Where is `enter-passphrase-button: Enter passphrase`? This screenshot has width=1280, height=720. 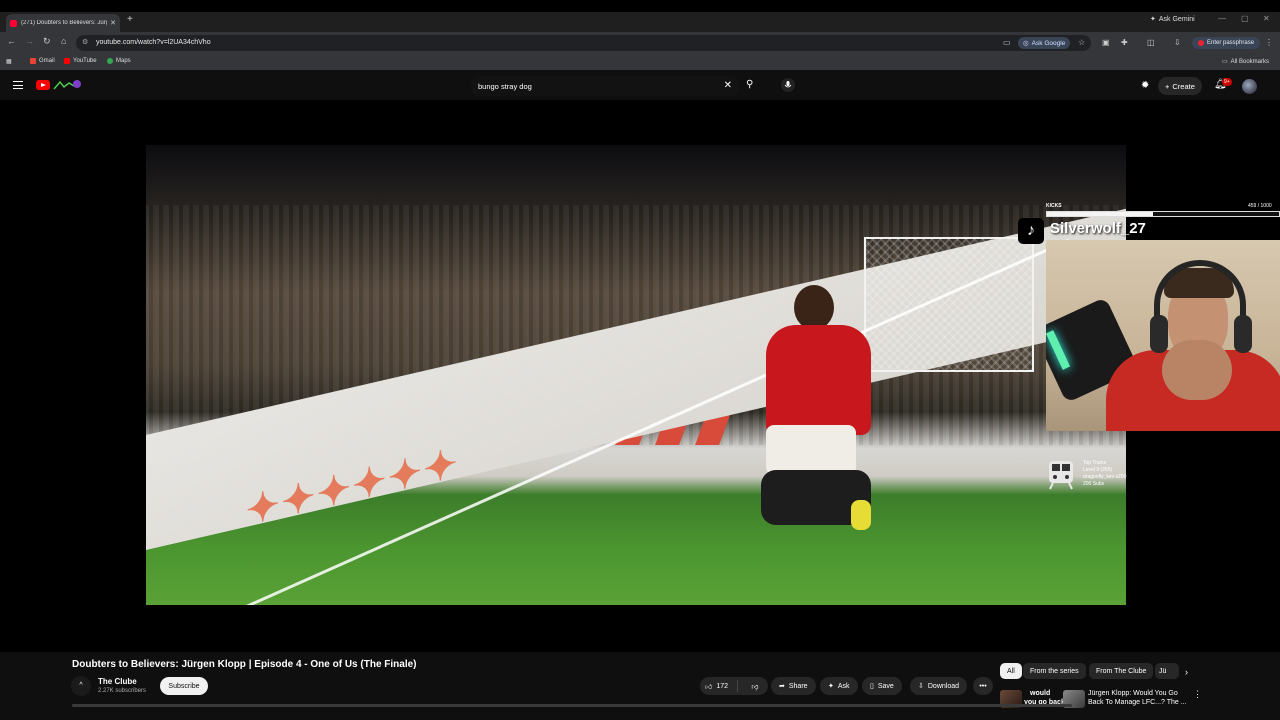 enter-passphrase-button: Enter passphrase is located at coordinates (1226, 43).